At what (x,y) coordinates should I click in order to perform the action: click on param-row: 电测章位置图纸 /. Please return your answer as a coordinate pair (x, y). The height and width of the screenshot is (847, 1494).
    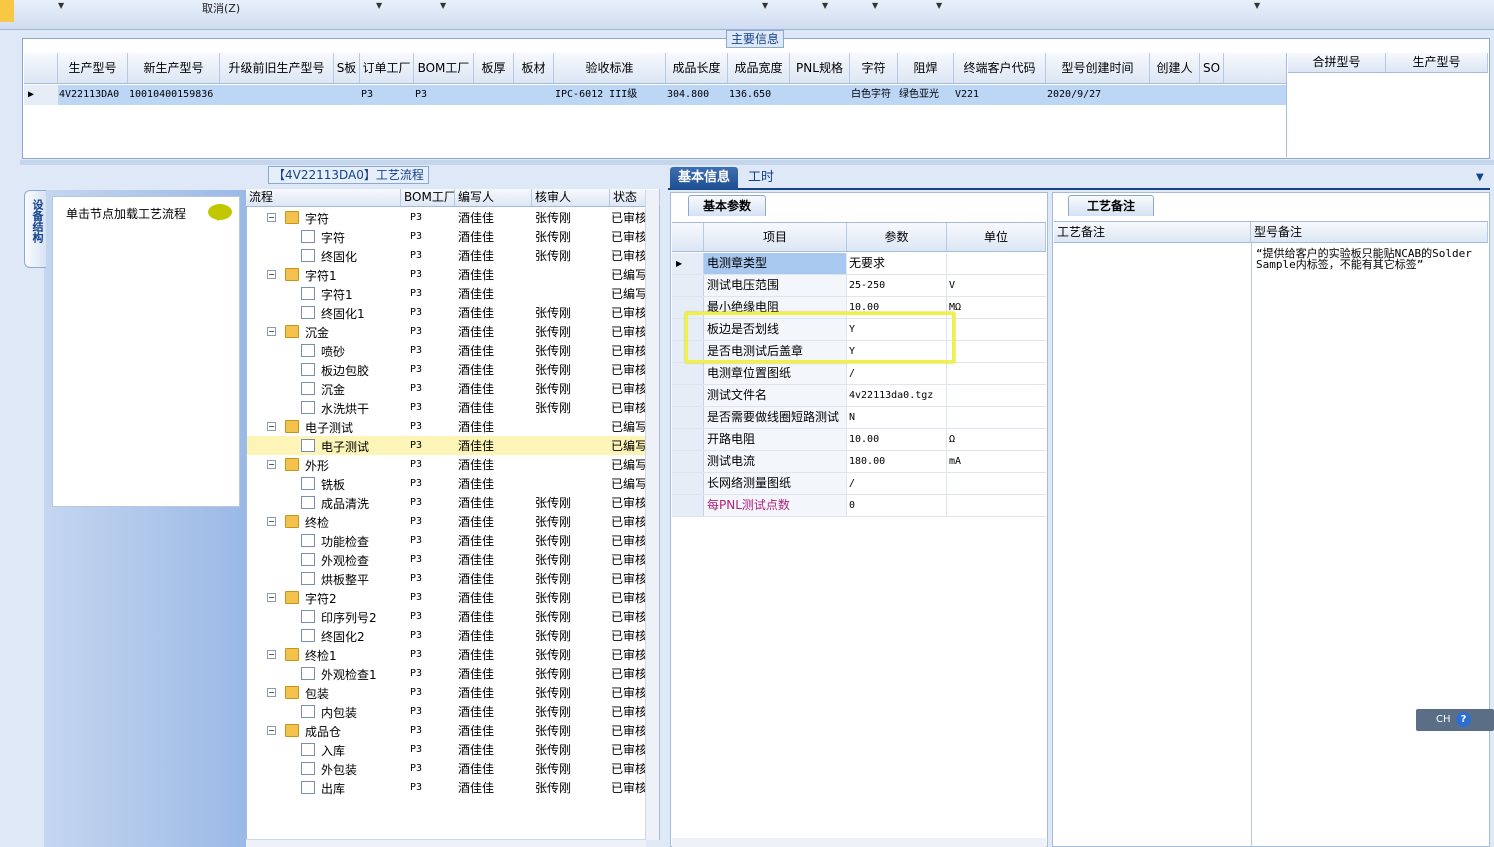
    Looking at the image, I should click on (859, 374).